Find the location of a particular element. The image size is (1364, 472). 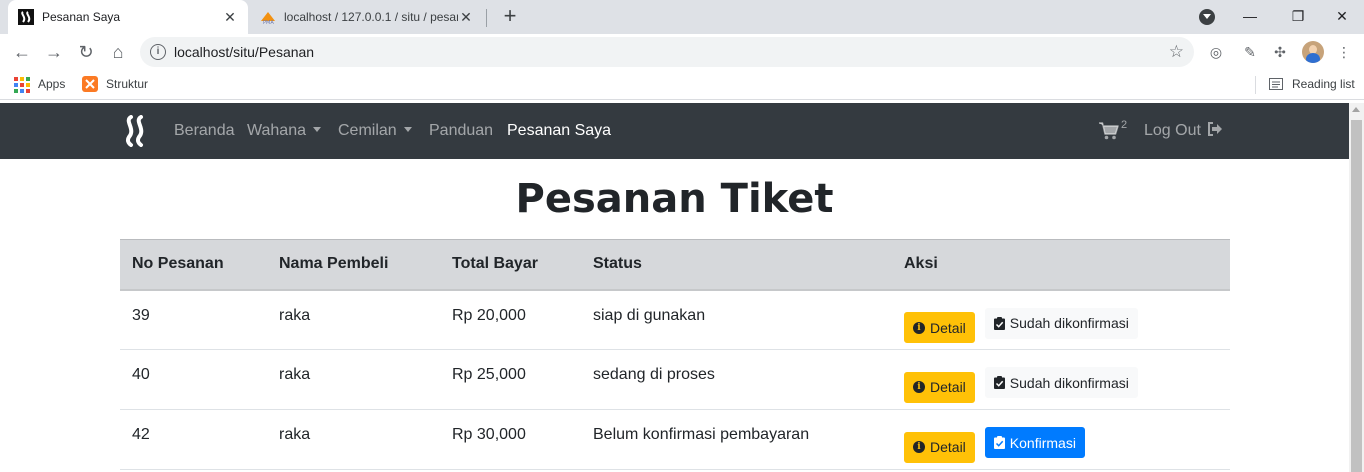

star-icon: ☆ is located at coordinates (1176, 52).